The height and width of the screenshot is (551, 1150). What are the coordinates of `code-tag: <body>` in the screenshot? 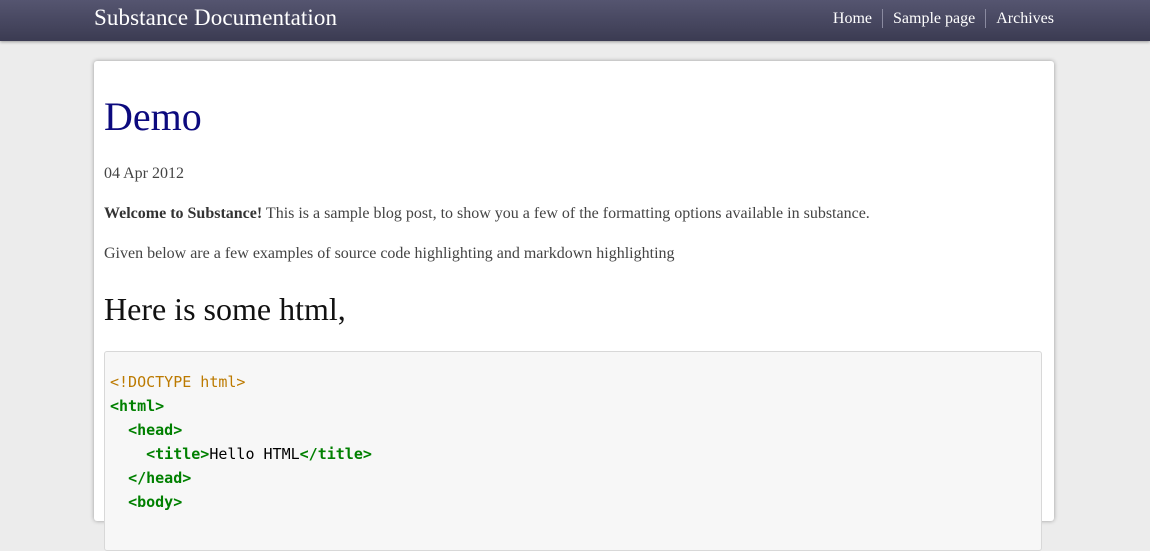 It's located at (155, 502).